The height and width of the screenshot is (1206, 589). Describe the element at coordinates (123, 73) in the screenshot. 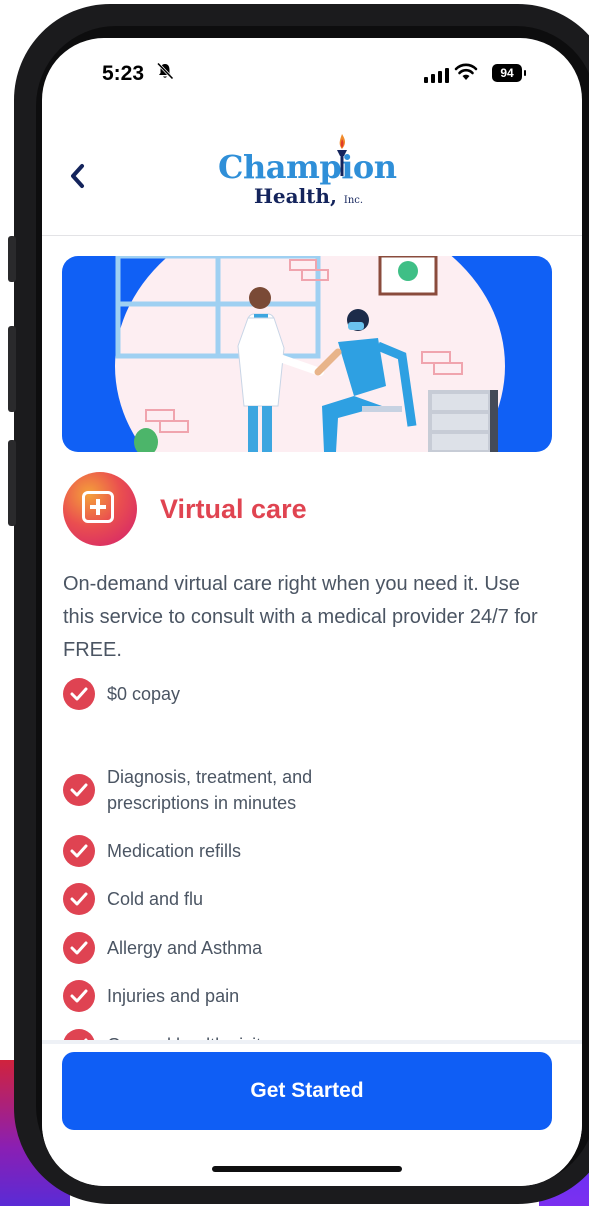

I see `status-time: 5:23` at that location.